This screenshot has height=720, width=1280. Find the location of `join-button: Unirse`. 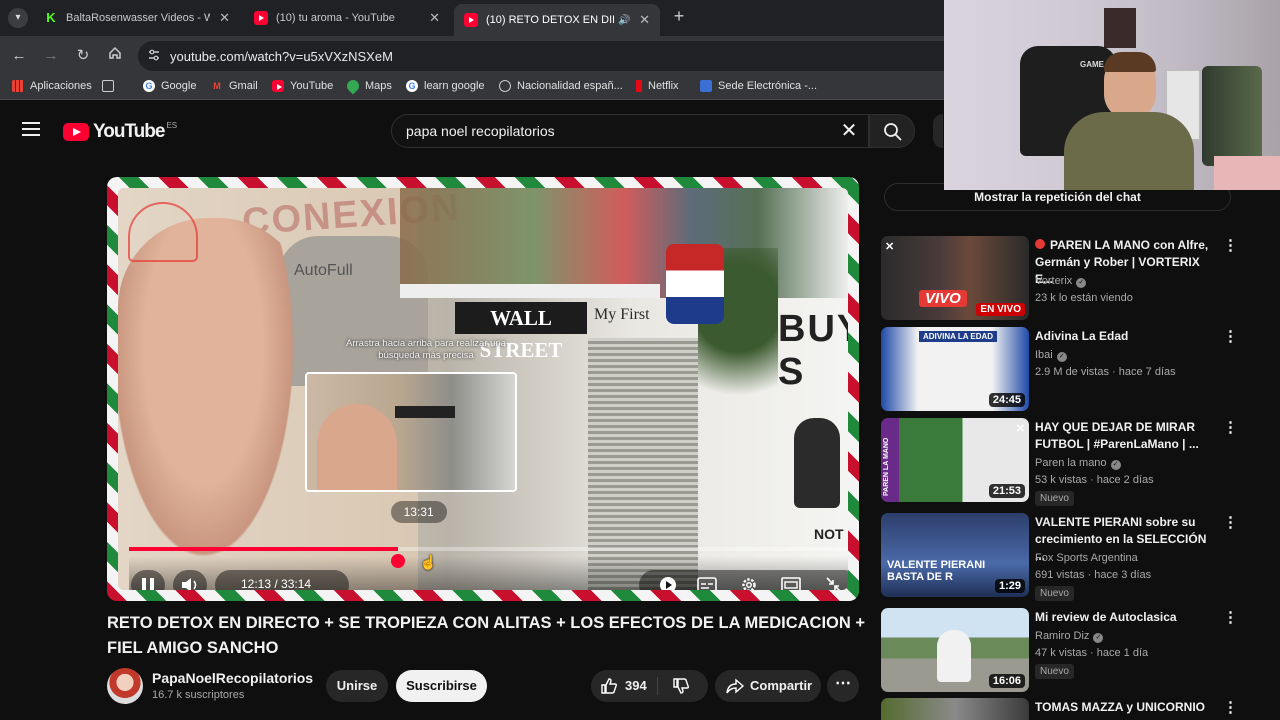

join-button: Unirse is located at coordinates (357, 686).